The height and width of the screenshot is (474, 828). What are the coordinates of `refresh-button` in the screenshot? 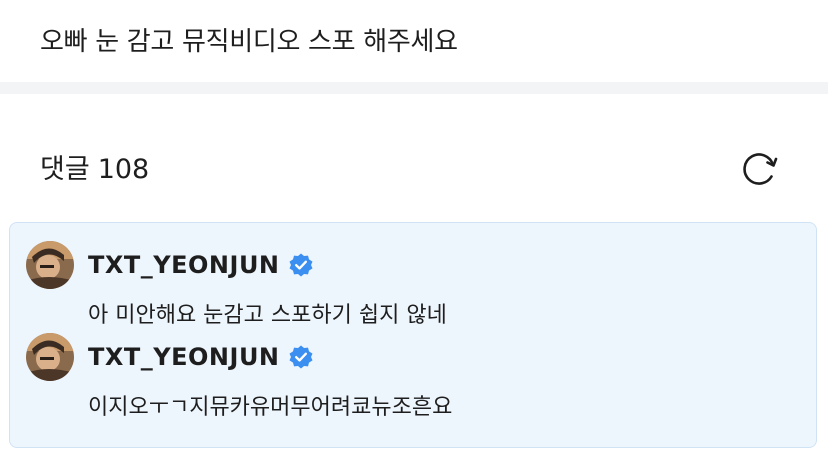 It's located at (760, 170).